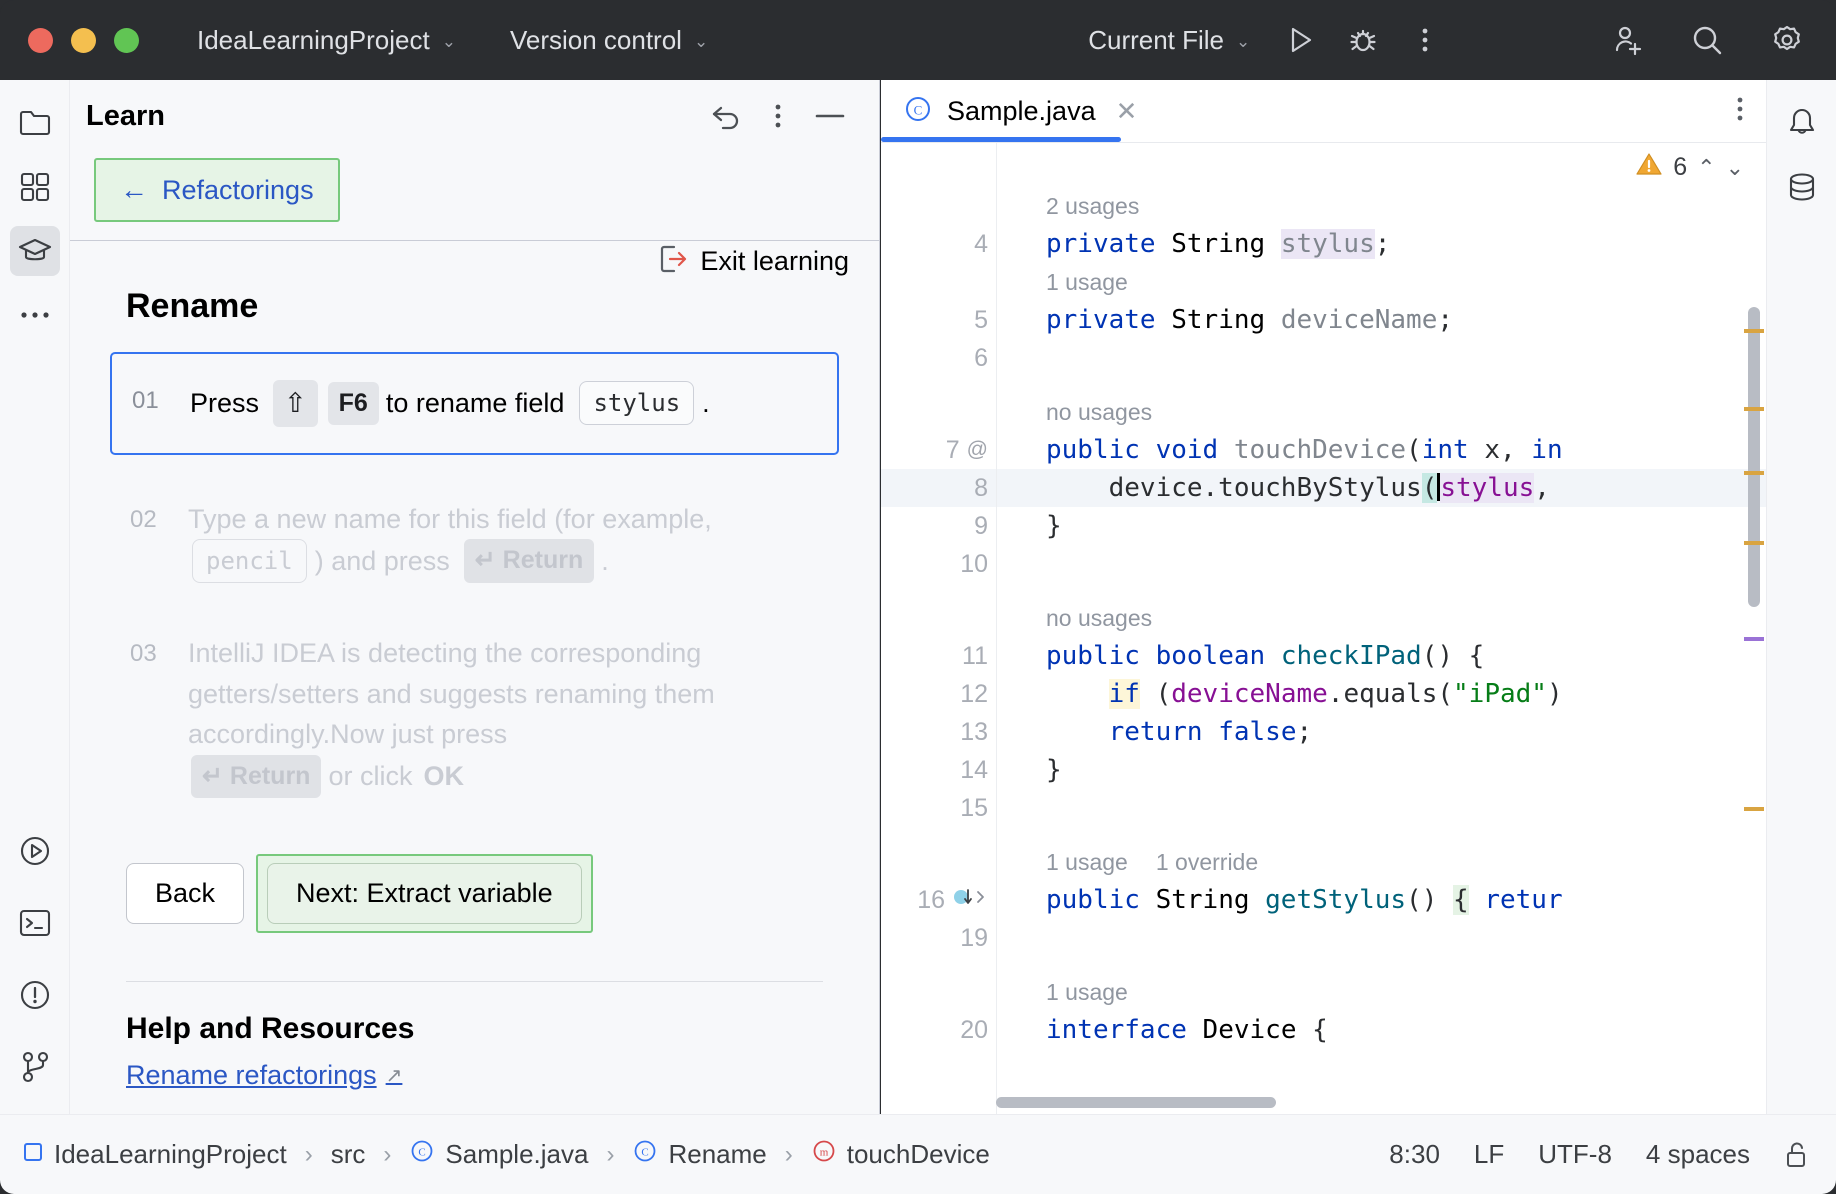 Image resolution: width=1836 pixels, height=1194 pixels. What do you see at coordinates (1802, 187) in the screenshot?
I see `database-icon` at bounding box center [1802, 187].